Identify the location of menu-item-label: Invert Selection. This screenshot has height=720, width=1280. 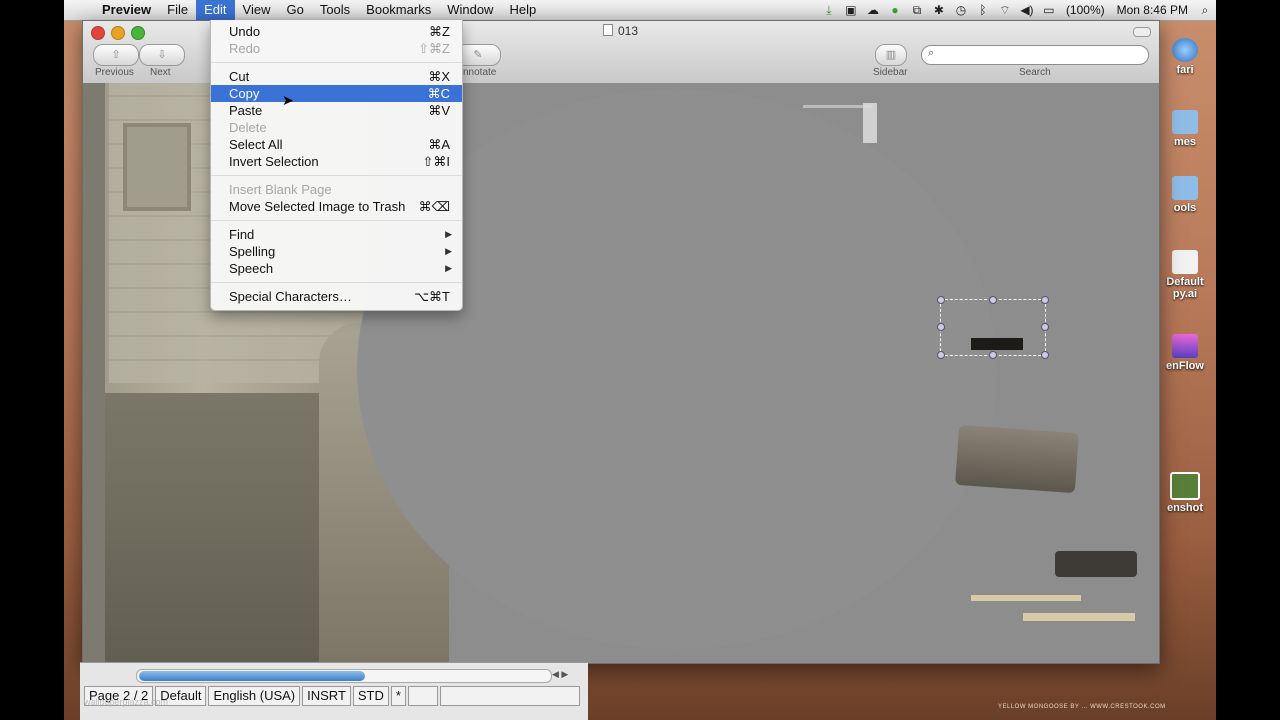
(274, 161).